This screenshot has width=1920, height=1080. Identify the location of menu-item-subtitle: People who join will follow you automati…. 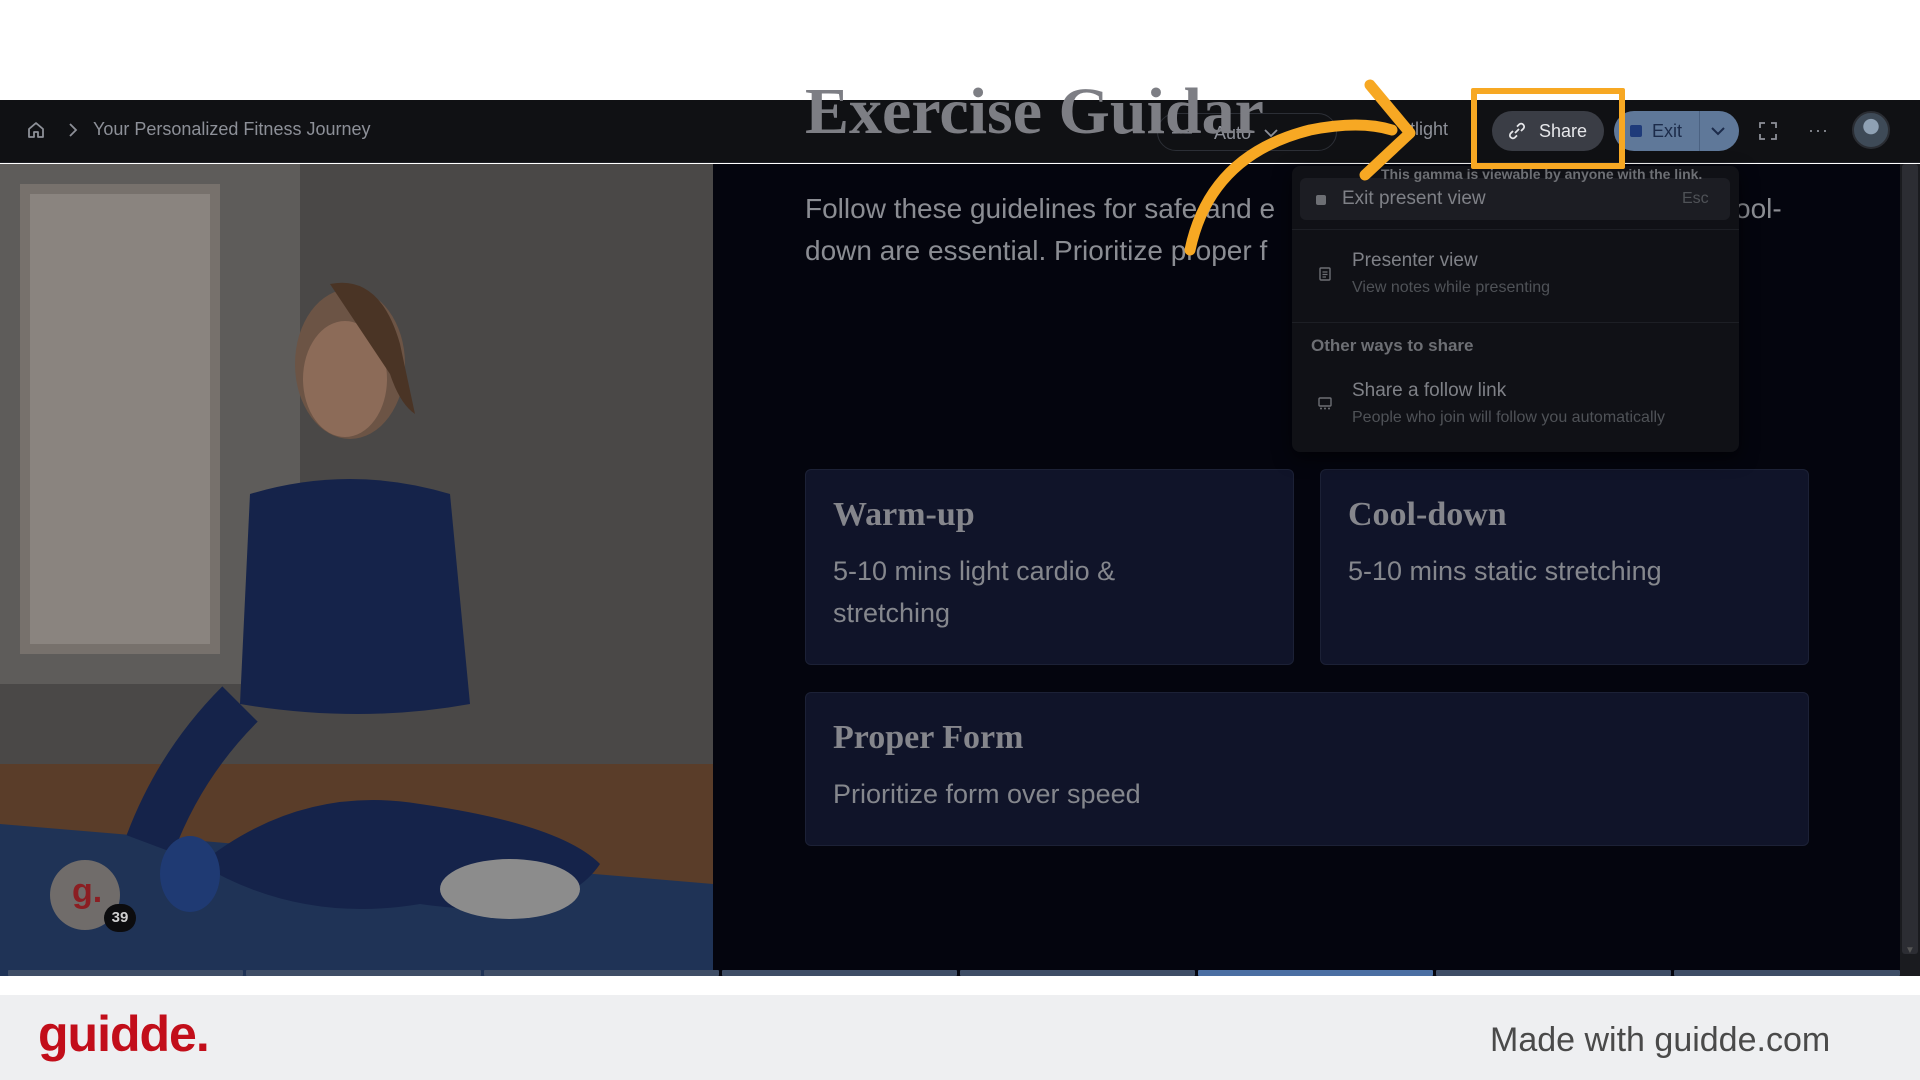
(1509, 417).